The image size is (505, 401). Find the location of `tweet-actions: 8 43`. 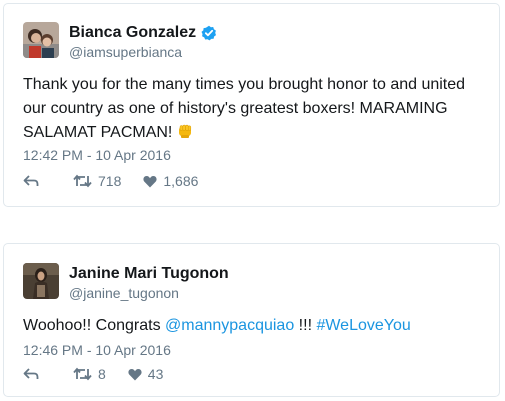

tweet-actions: 8 43 is located at coordinates (104, 374).